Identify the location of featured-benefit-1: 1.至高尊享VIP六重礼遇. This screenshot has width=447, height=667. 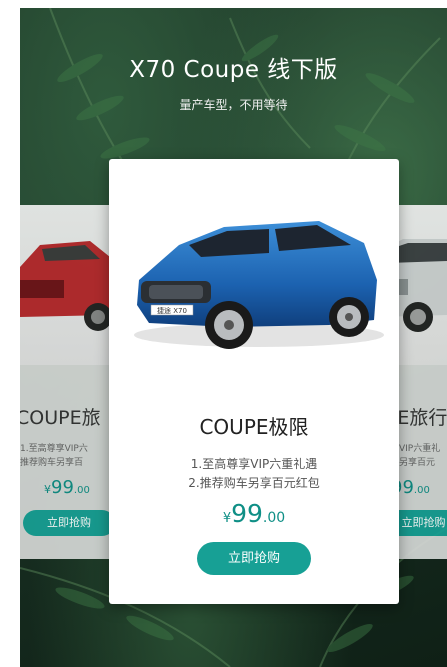
(254, 464).